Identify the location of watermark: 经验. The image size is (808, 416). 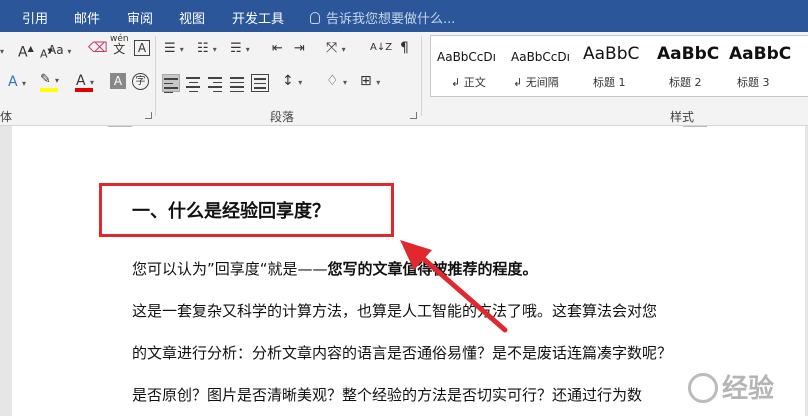
(746, 388).